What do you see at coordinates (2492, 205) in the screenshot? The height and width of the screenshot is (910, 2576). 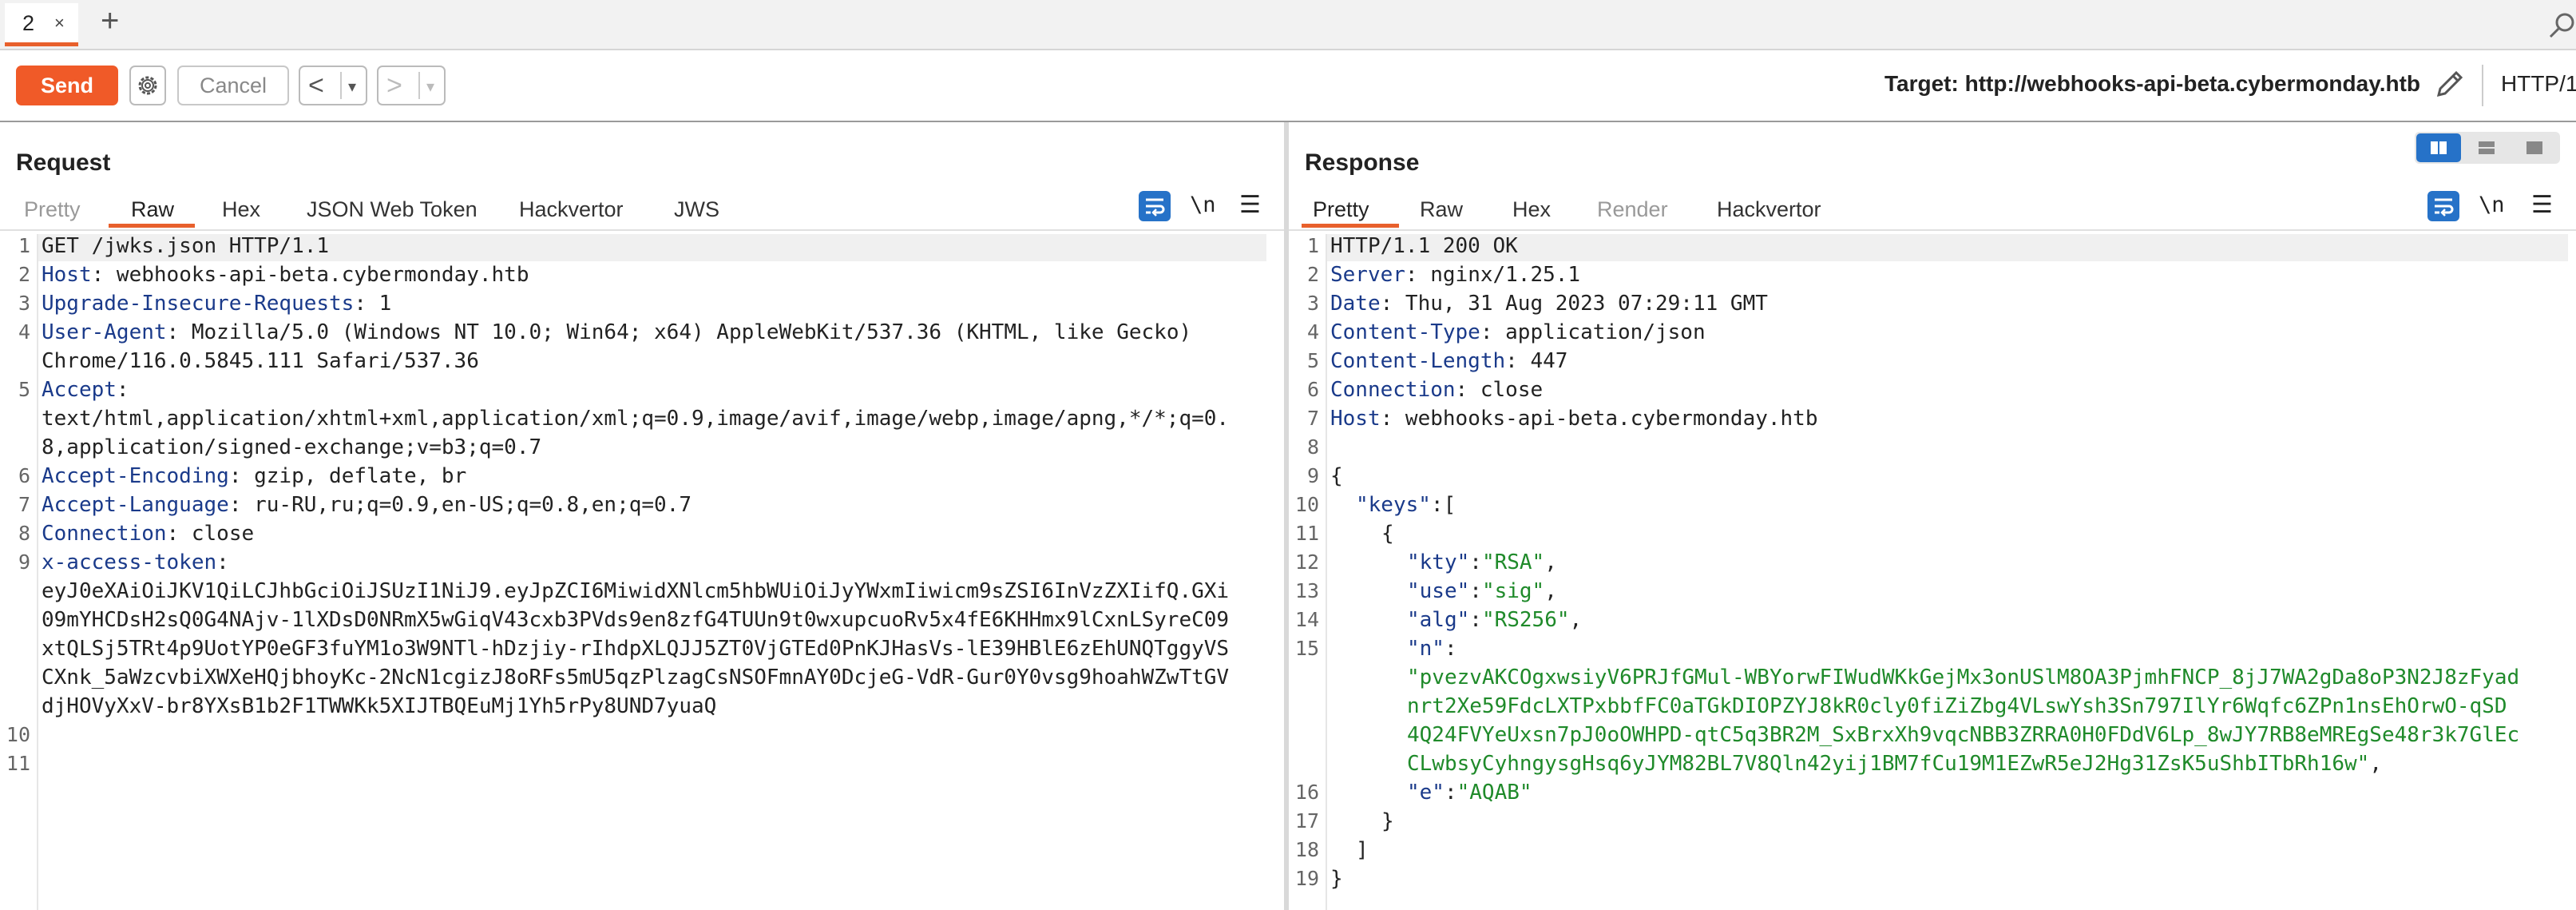 I see `response-show-newlines-button: \n` at bounding box center [2492, 205].